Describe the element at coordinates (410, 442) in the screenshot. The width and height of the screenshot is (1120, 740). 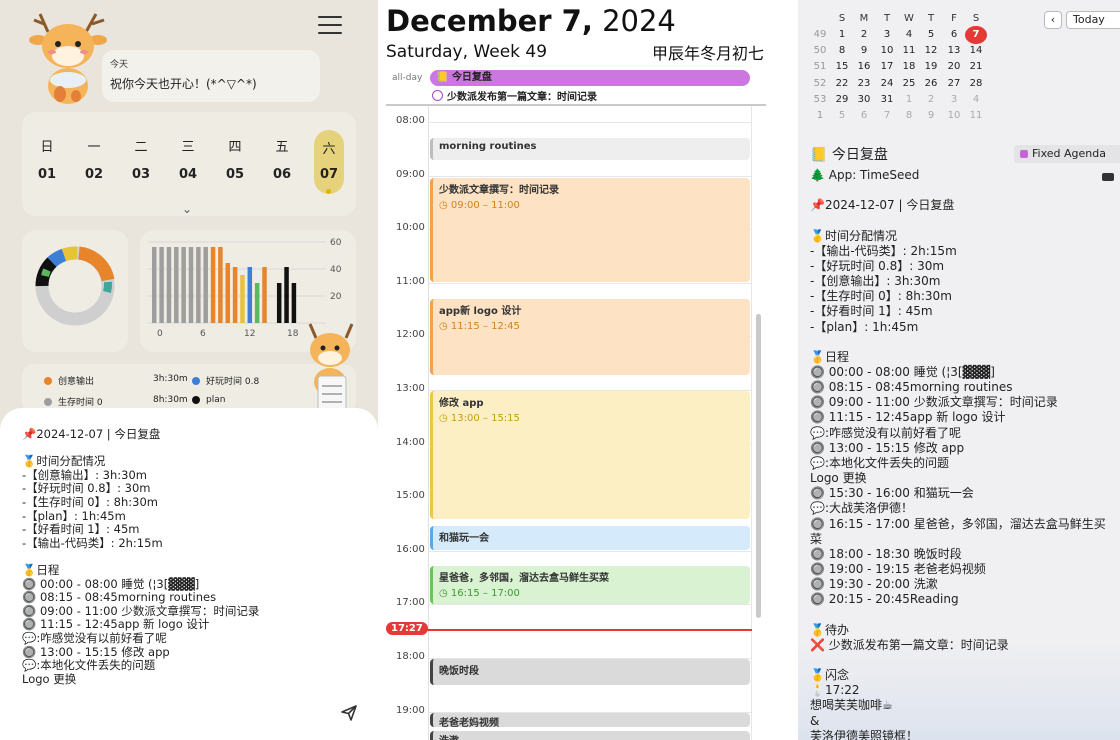
I see `hour-label: 14:00` at that location.